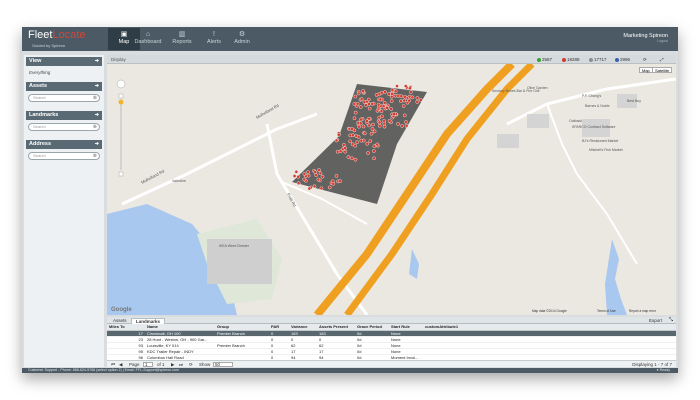  Describe the element at coordinates (118, 59) in the screenshot. I see `map-breadcrumb: Display` at that location.